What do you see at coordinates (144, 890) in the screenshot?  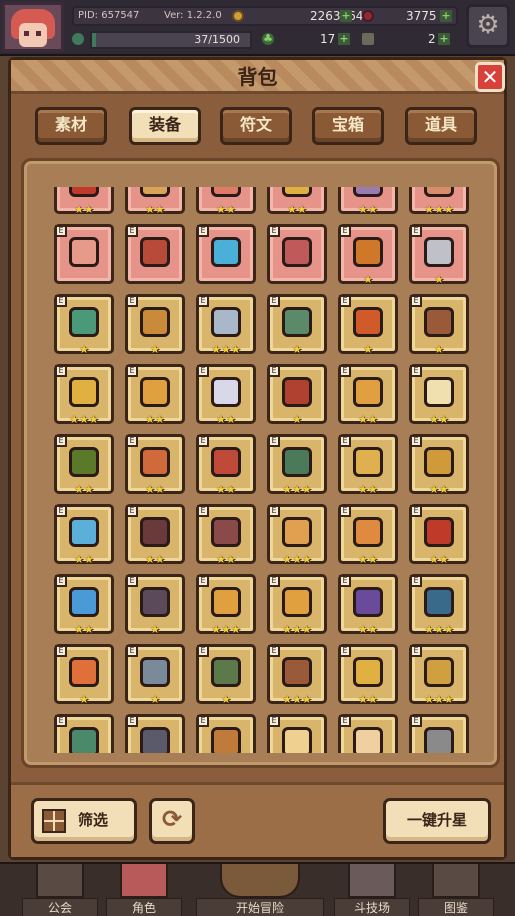 I see `nav-character: 角色` at bounding box center [144, 890].